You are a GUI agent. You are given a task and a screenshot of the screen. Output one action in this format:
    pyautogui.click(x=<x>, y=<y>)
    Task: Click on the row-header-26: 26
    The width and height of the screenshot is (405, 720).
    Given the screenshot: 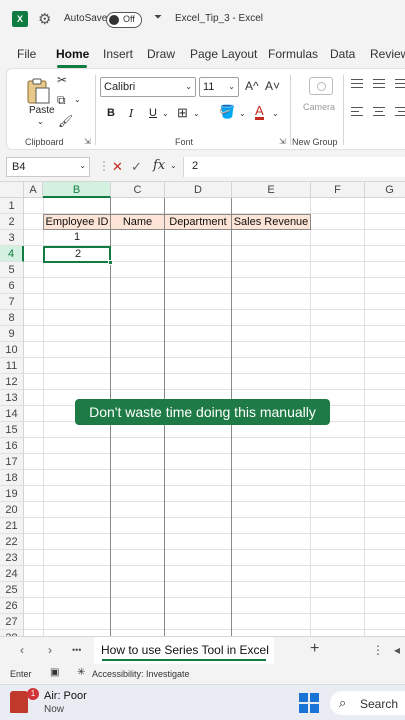 What is the action you would take?
    pyautogui.click(x=12, y=606)
    